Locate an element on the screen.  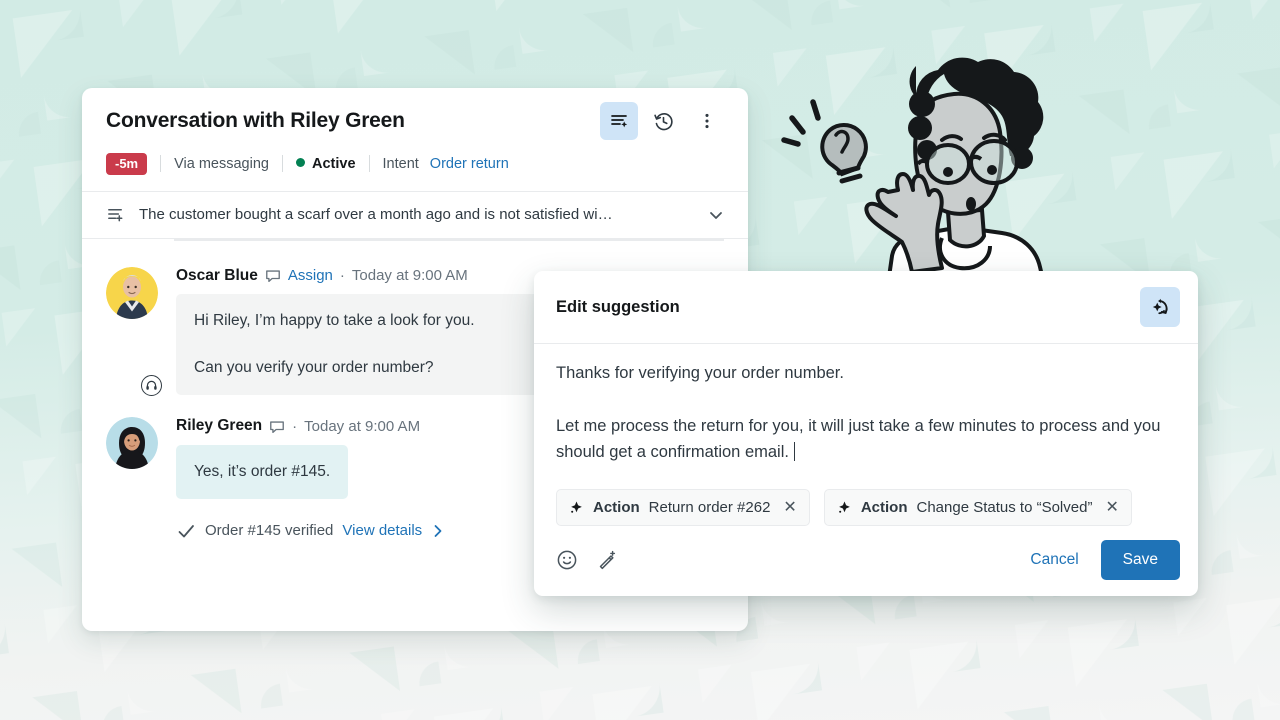
intent-value-link: Order return is located at coordinates (469, 164).